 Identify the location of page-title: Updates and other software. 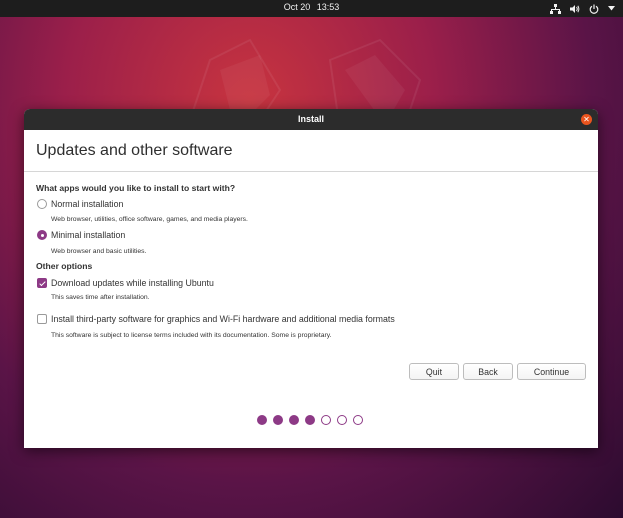
(311, 151).